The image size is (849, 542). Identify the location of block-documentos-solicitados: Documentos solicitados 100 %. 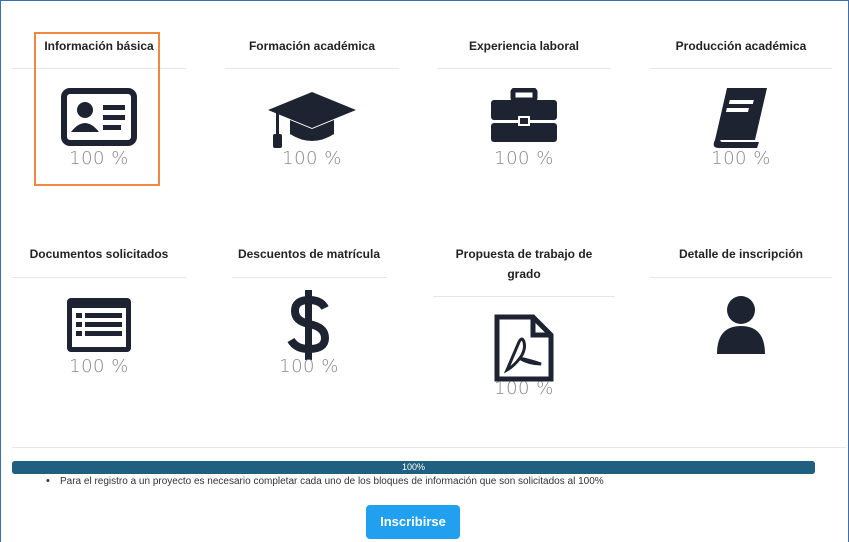
(99, 319).